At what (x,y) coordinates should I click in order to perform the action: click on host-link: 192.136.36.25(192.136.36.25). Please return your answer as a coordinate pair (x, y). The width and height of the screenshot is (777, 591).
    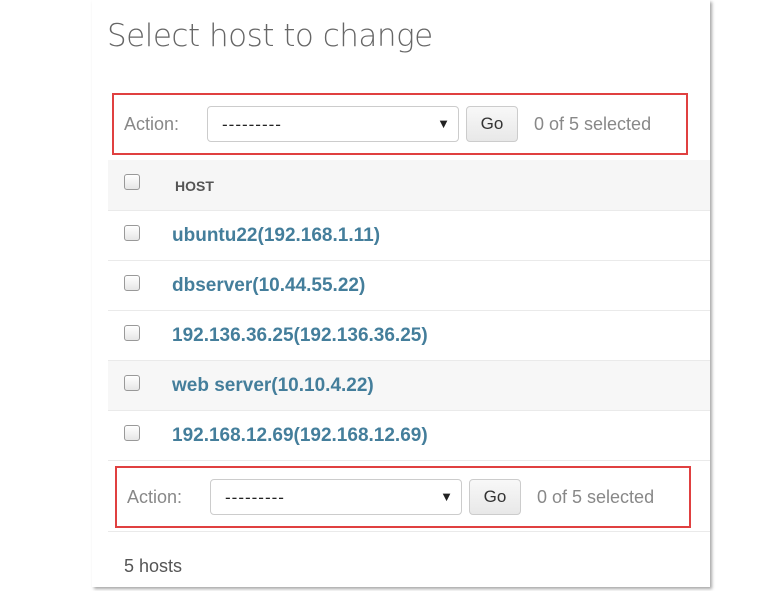
    Looking at the image, I should click on (300, 336).